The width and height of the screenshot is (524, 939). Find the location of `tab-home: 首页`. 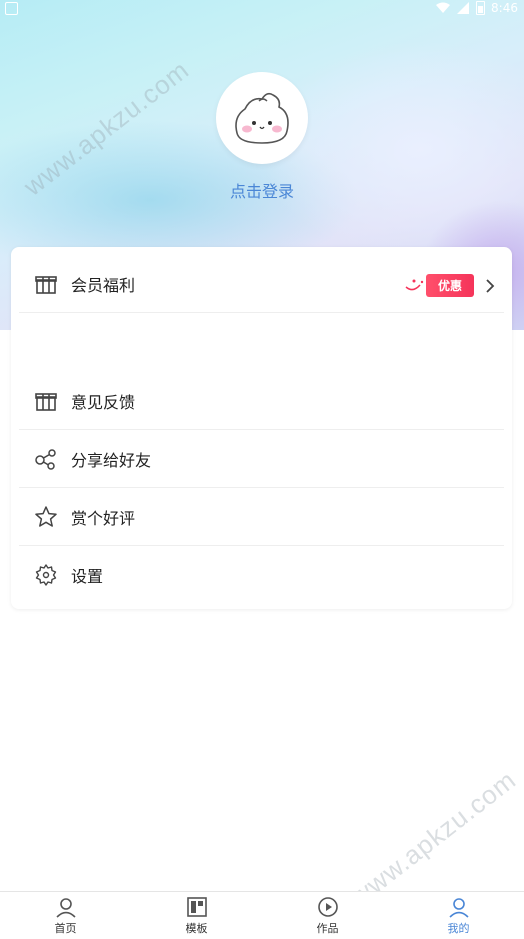

tab-home: 首页 is located at coordinates (65, 915).